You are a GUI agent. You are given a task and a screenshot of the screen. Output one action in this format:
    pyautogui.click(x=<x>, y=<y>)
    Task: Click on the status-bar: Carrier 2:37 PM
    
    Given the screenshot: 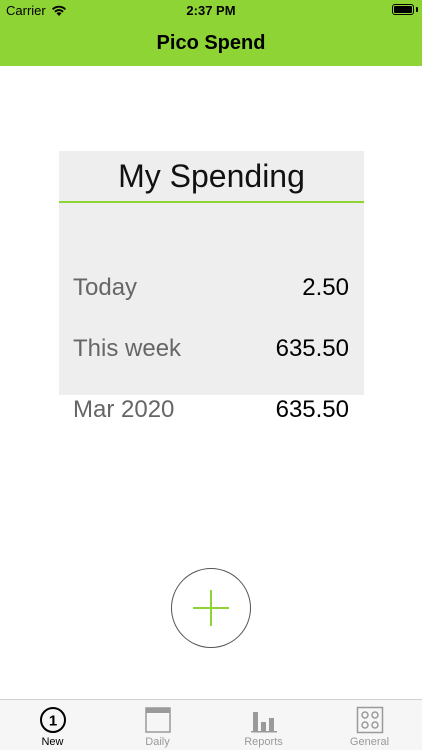 What is the action you would take?
    pyautogui.click(x=211, y=11)
    